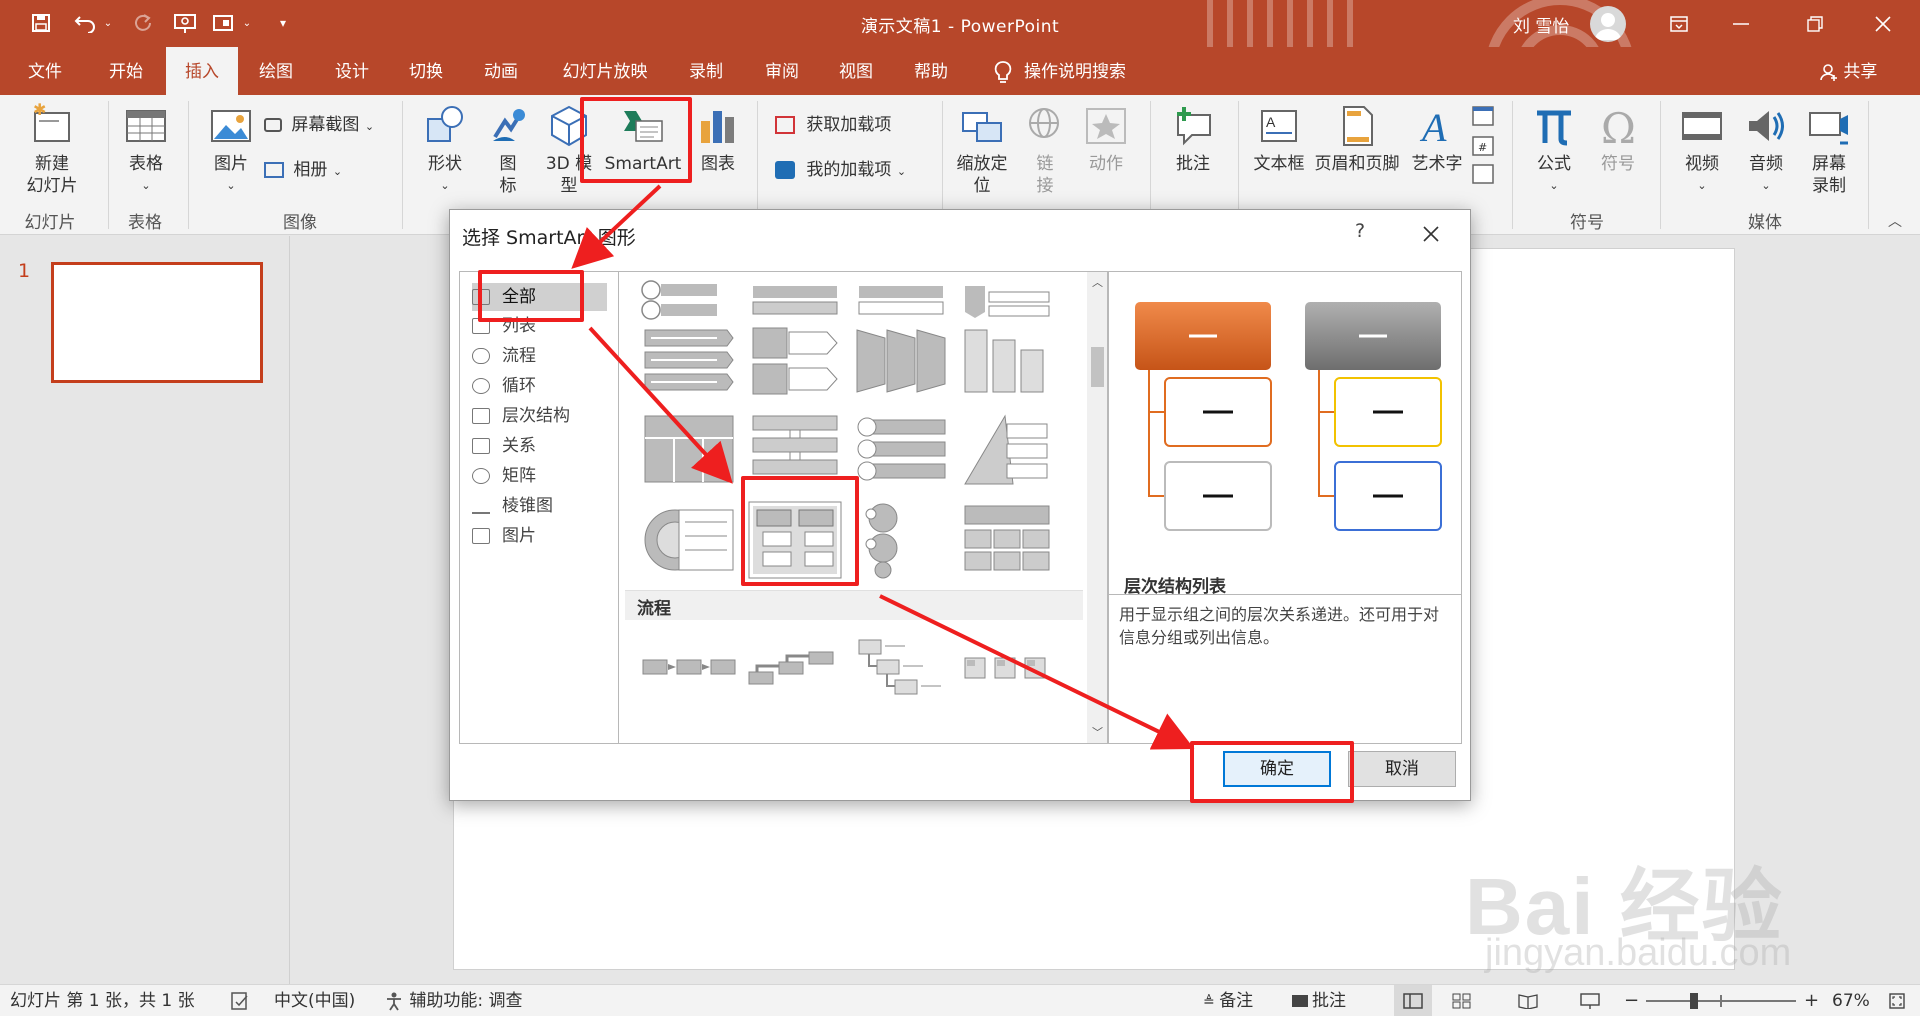 The image size is (1920, 1016). What do you see at coordinates (569, 150) in the screenshot?
I see `3d-models-button: 3D 模 型` at bounding box center [569, 150].